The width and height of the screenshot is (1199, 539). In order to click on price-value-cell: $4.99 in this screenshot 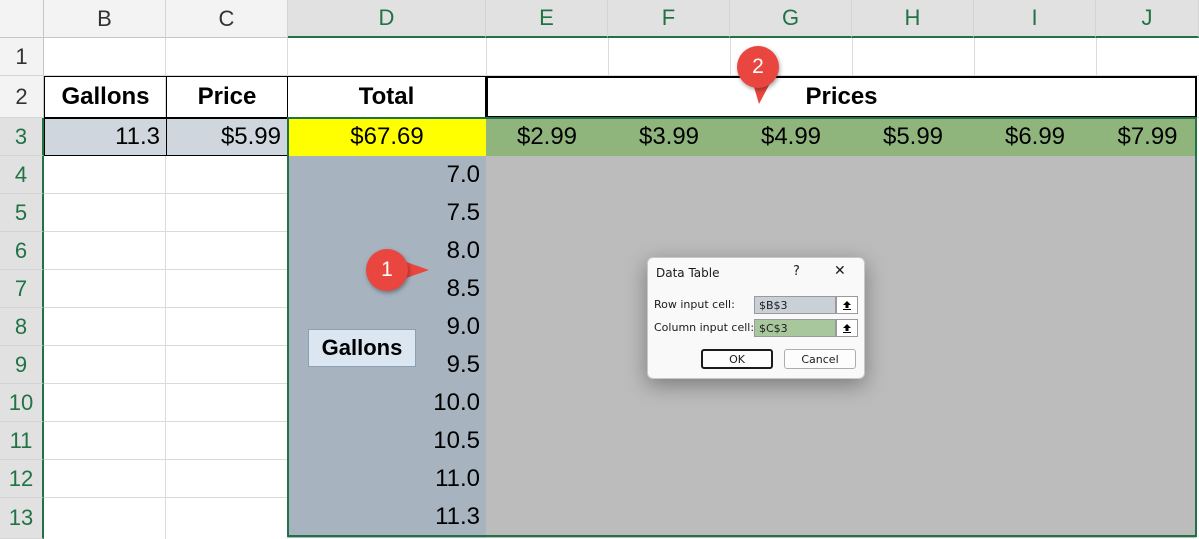, I will do `click(791, 137)`.